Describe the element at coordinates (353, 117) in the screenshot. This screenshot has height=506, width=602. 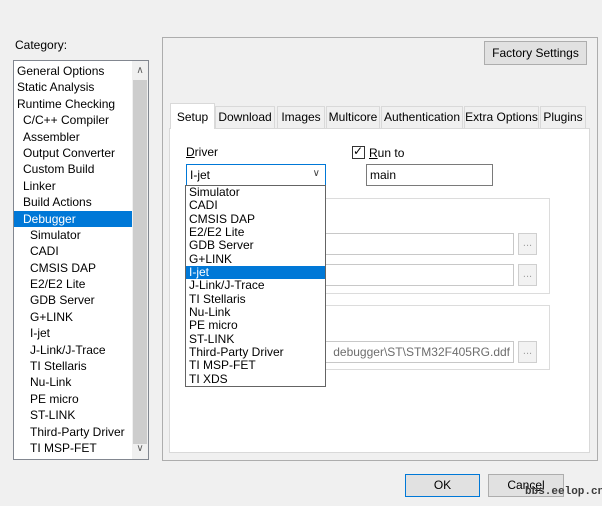
I see `tab-multicore: Multicore` at that location.